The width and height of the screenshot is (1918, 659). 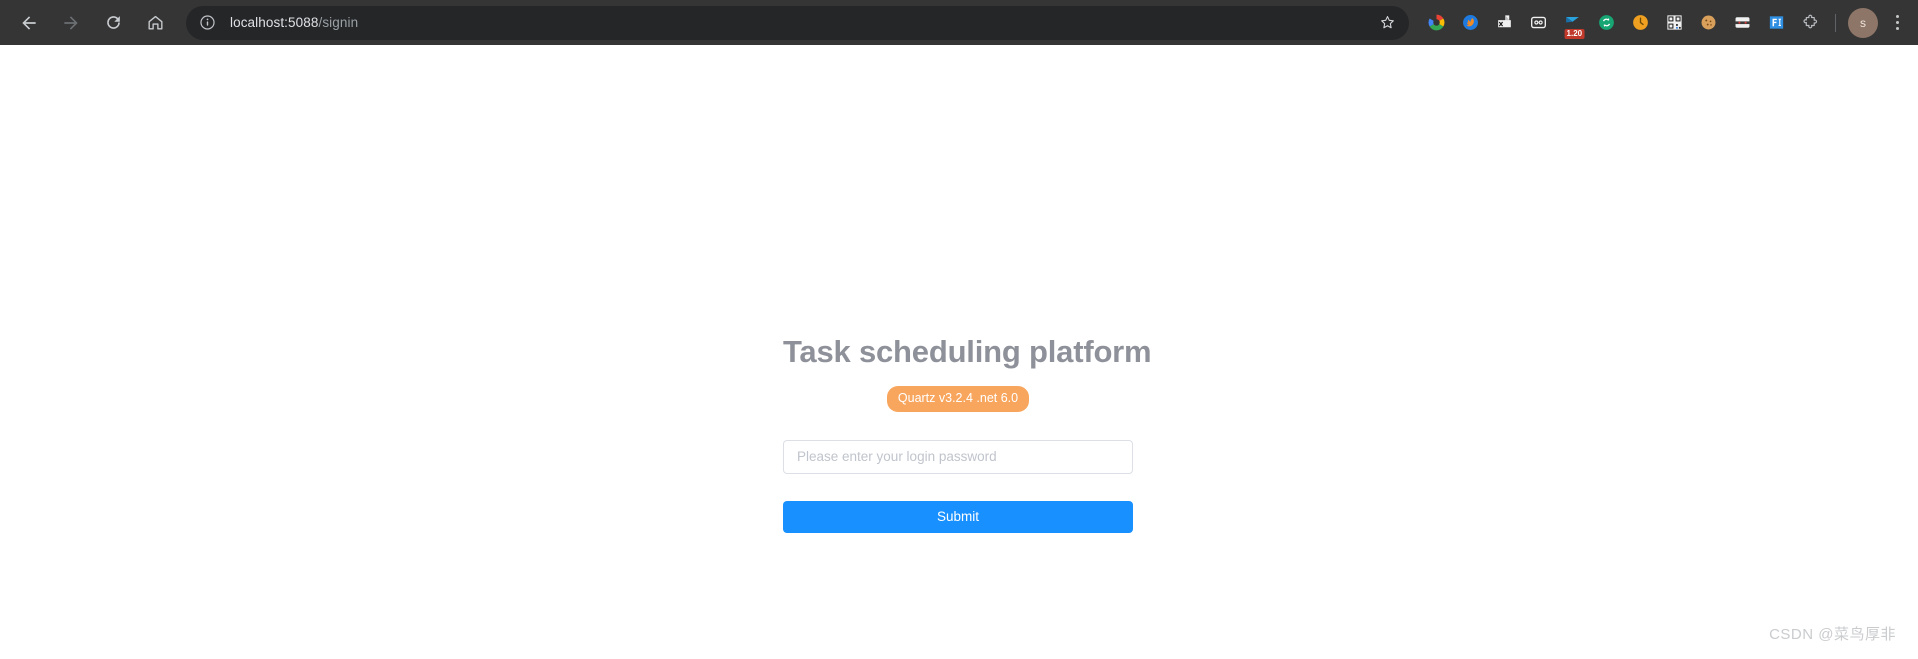 I want to click on voice-recorder-icon, so click(x=1538, y=22).